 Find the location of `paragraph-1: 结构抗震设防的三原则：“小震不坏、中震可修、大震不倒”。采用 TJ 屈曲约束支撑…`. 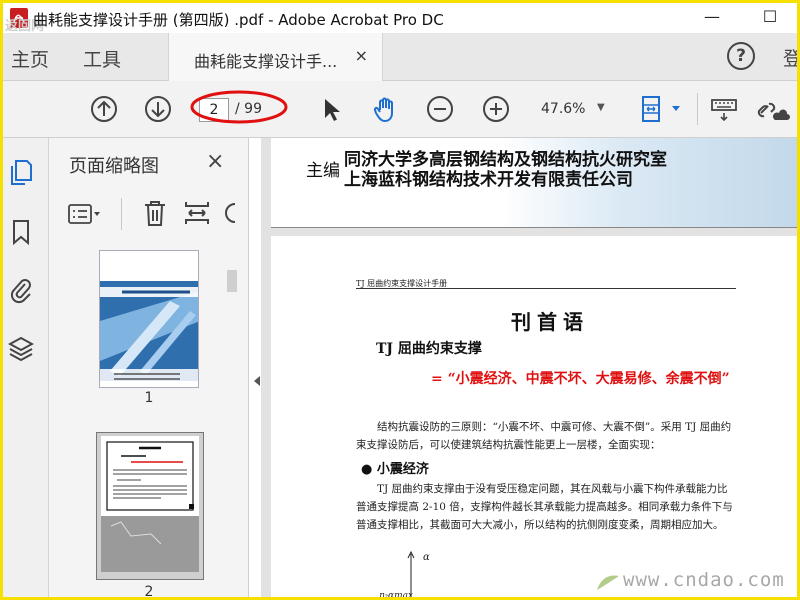

paragraph-1: 结构抗震设防的三原则：“小震不坏、中震可修、大震不倒”。采用 TJ 屈曲约束支撑… is located at coordinates (544, 436).